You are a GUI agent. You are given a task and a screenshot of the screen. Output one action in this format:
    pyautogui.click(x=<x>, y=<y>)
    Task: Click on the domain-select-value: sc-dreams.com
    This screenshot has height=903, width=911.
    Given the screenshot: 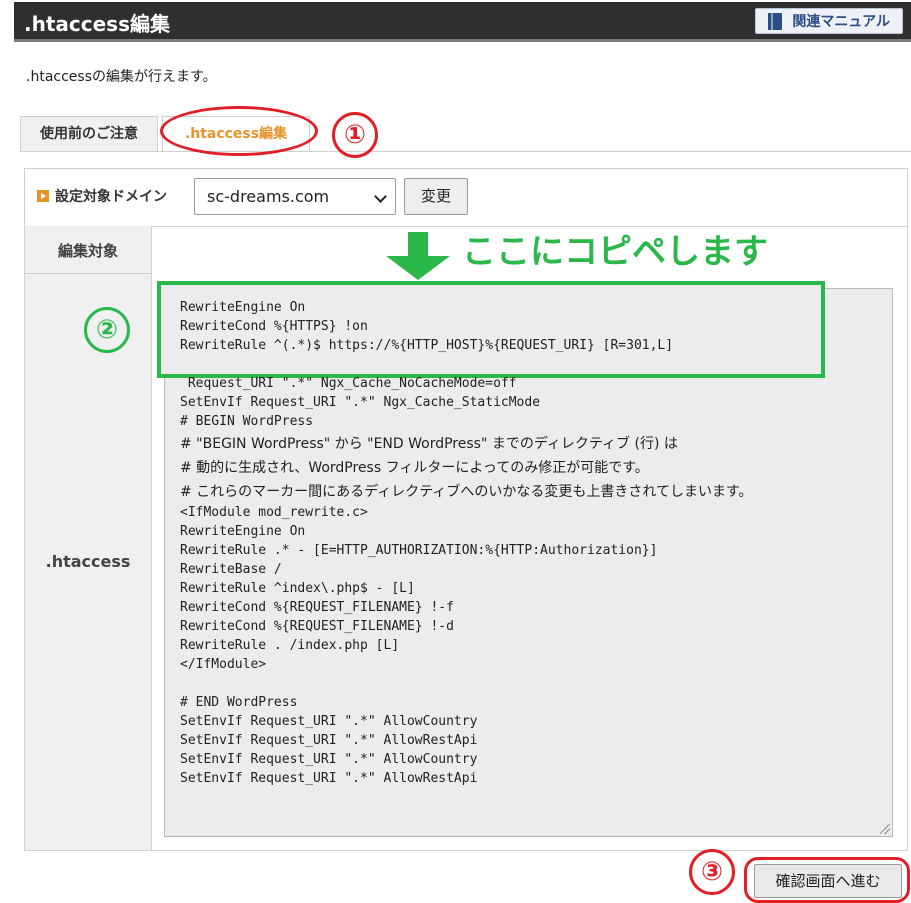 What is the action you would take?
    pyautogui.click(x=268, y=196)
    